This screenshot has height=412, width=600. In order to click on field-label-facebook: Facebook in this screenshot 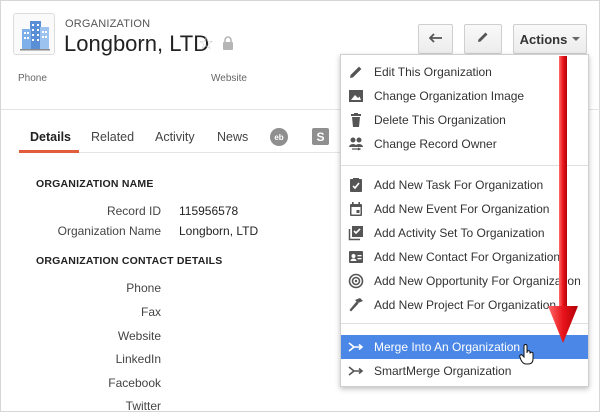, I will do `click(134, 383)`.